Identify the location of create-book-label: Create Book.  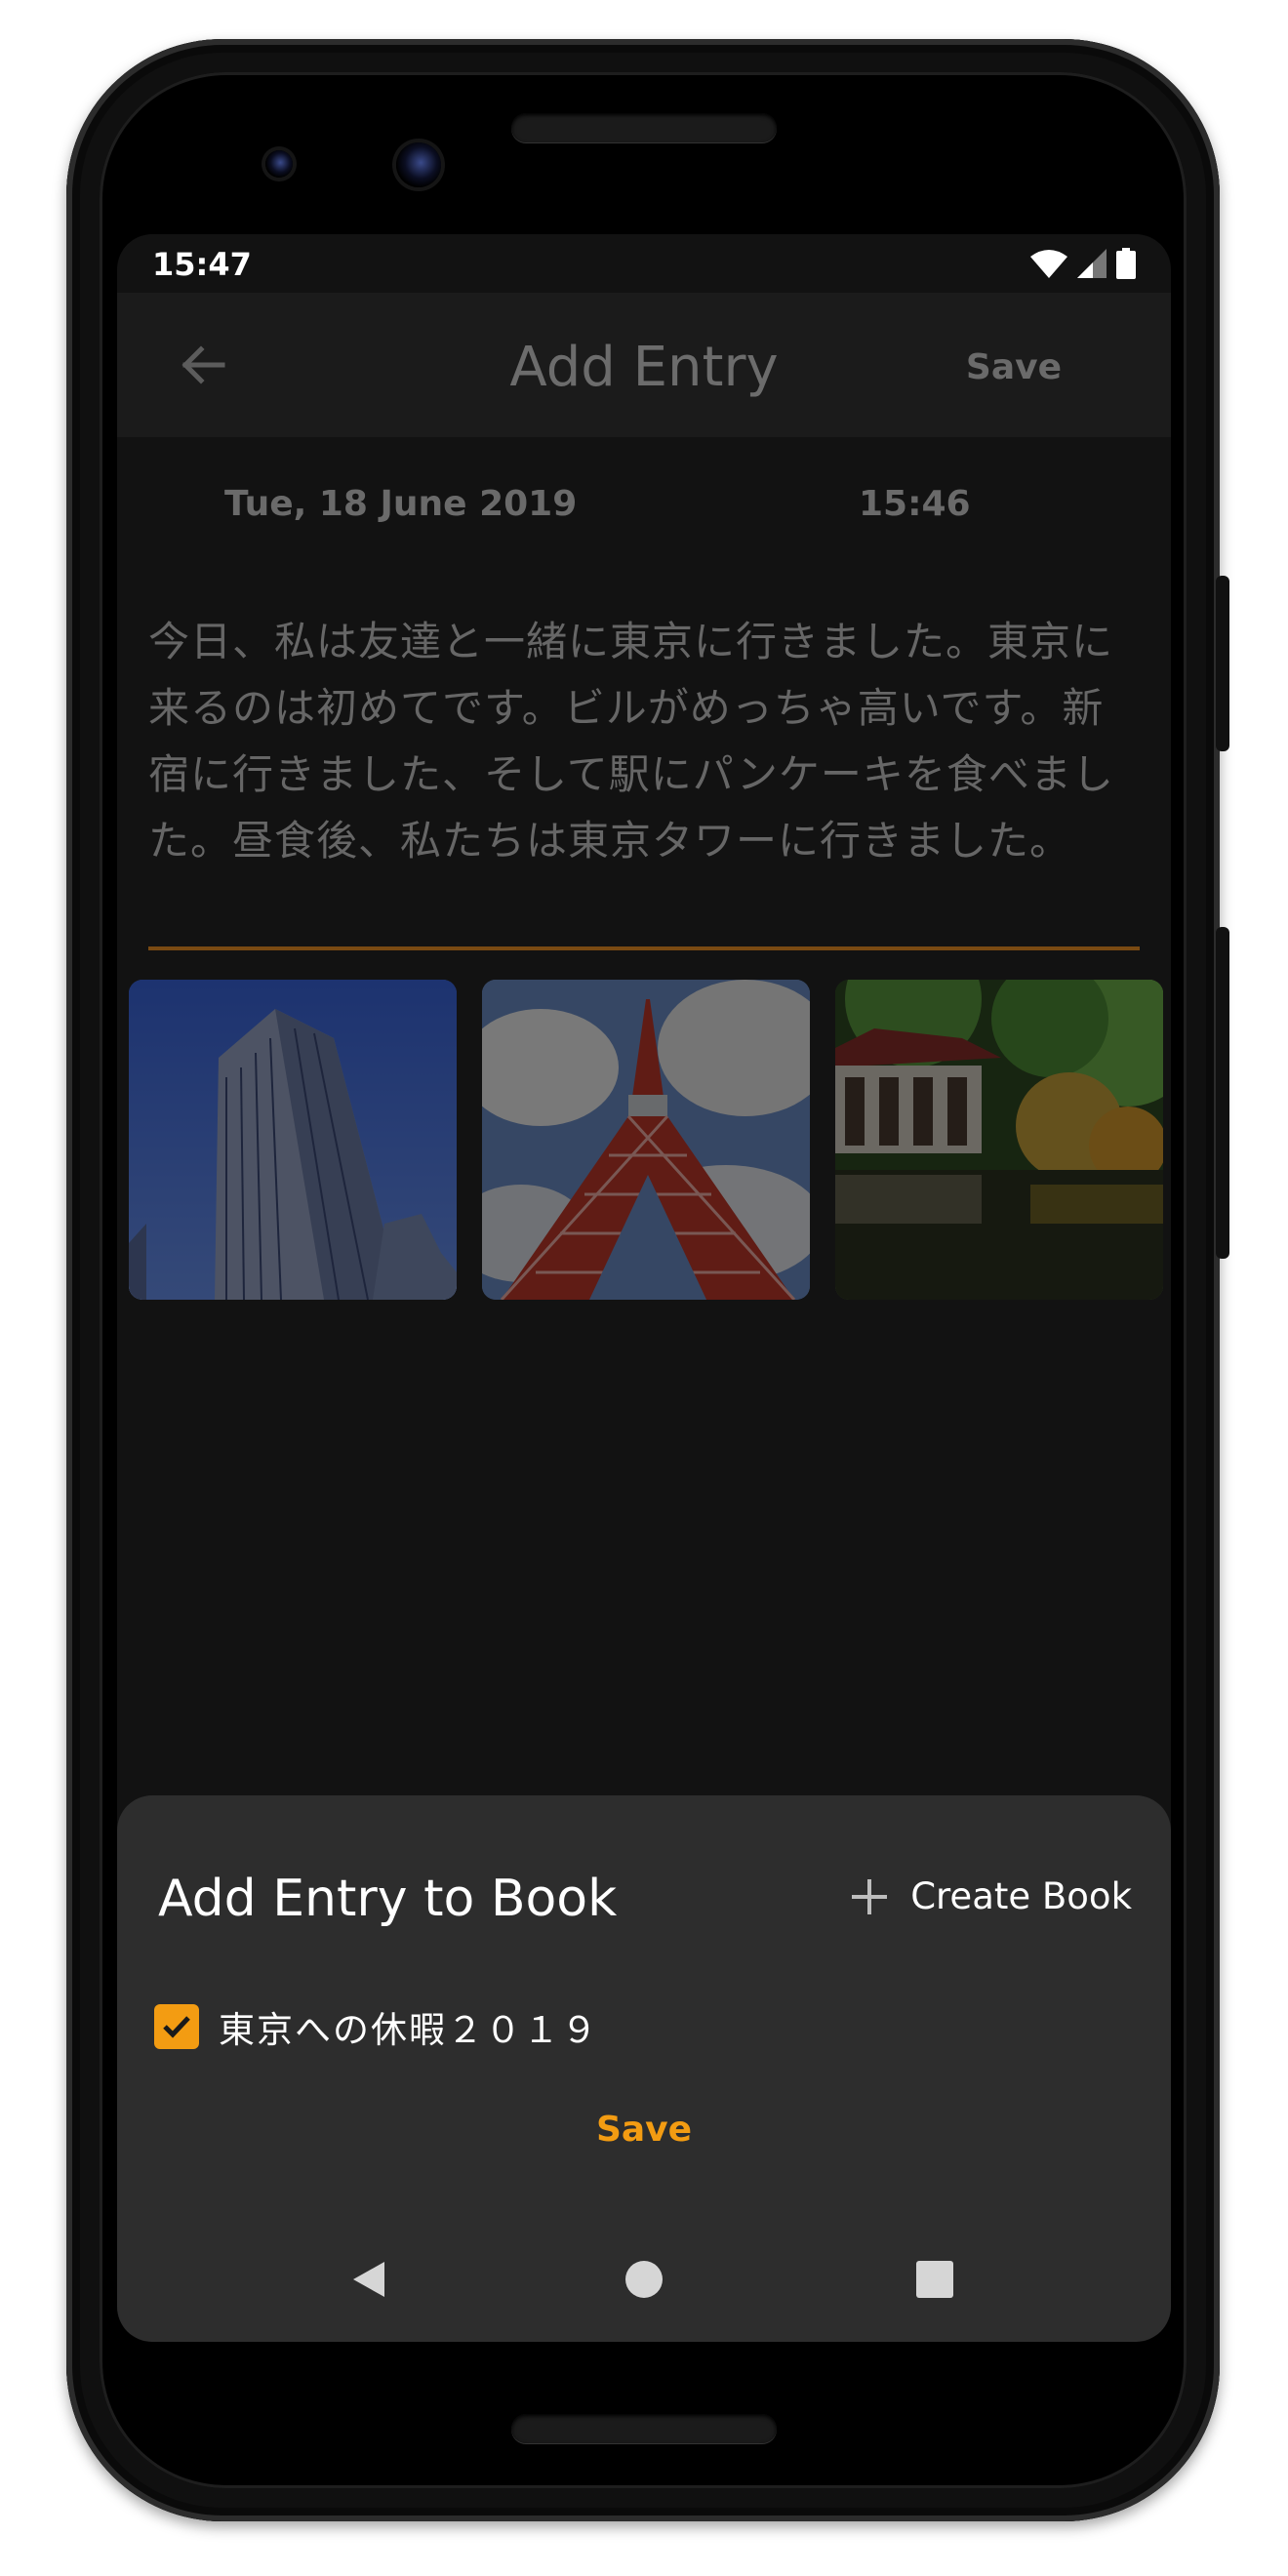
(1021, 1896).